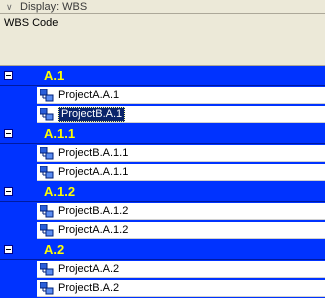 The height and width of the screenshot is (301, 325). I want to click on tree-item-row: ProjectA.A.1.2, so click(162, 230).